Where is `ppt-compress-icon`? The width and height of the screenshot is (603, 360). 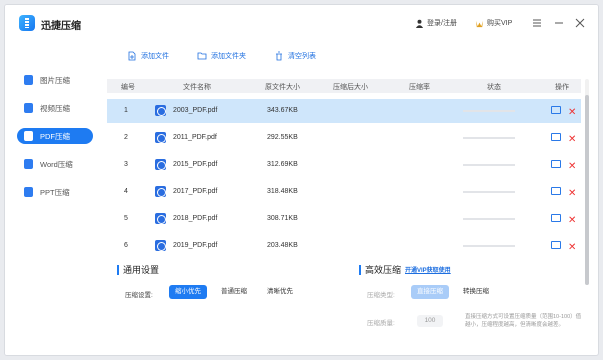
ppt-compress-icon is located at coordinates (28, 192).